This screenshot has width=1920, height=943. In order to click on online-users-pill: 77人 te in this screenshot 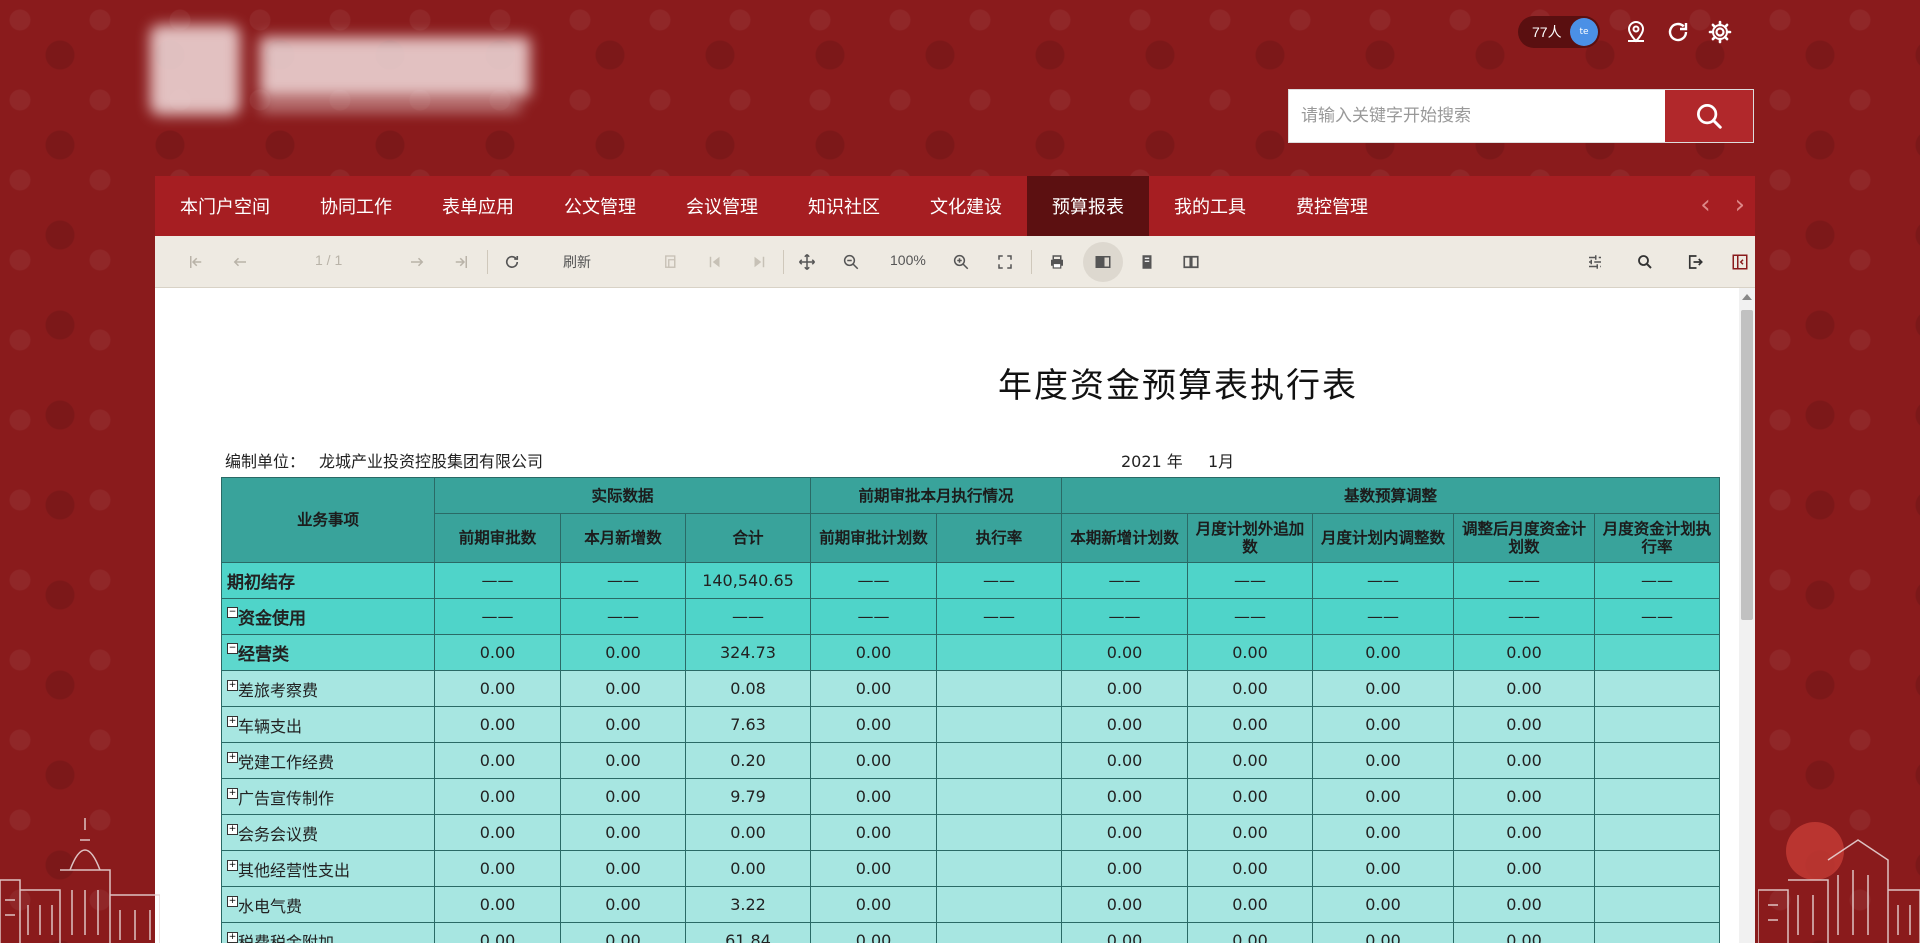, I will do `click(1559, 32)`.